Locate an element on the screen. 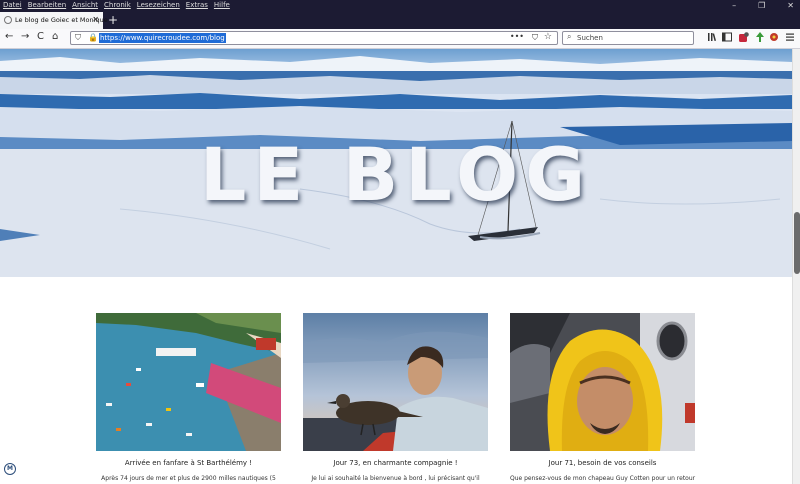  library-icon is located at coordinates (712, 37).